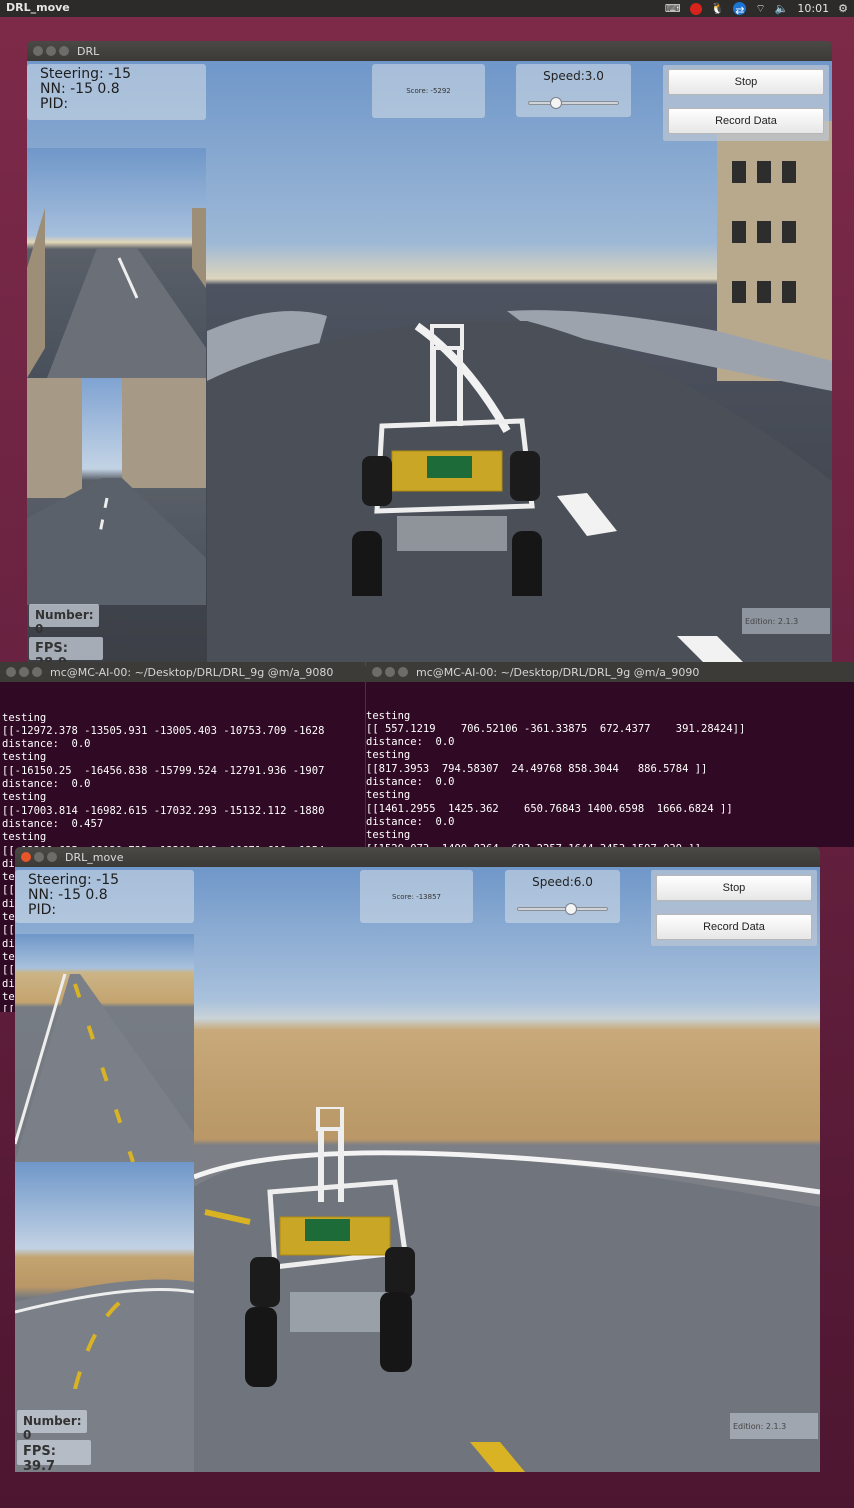  Describe the element at coordinates (740, 9) in the screenshot. I see `teamviewer-icon: ⇄` at that location.